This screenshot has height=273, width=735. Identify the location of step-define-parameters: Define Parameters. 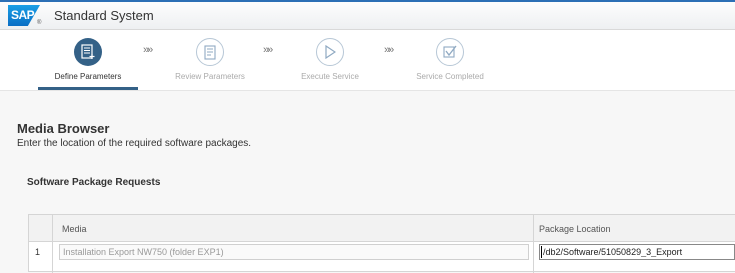
(88, 60).